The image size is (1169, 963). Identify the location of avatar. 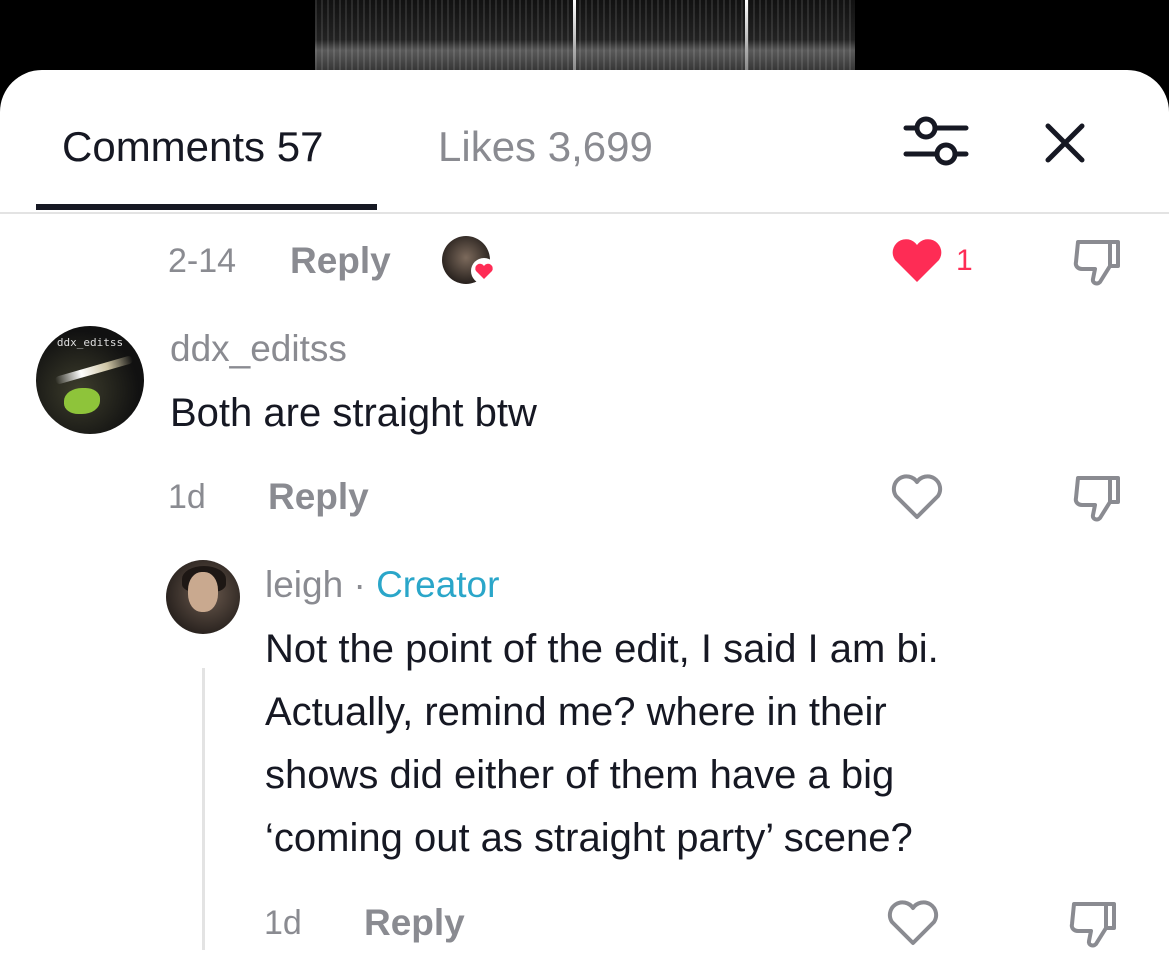
(203, 597).